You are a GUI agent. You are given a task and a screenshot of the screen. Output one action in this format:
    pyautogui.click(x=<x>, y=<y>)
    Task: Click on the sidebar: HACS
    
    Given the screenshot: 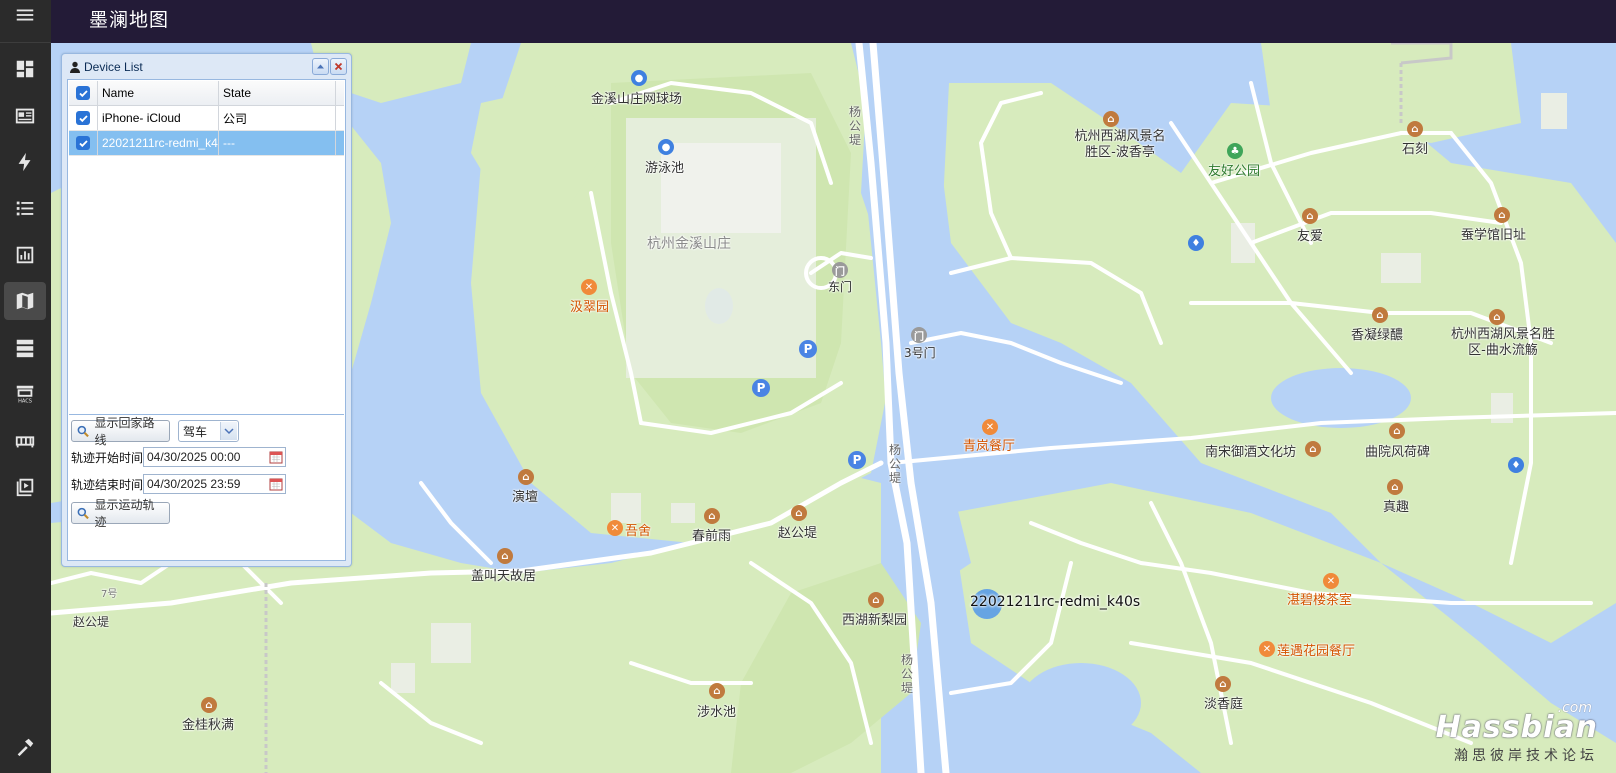 What is the action you would take?
    pyautogui.click(x=26, y=386)
    